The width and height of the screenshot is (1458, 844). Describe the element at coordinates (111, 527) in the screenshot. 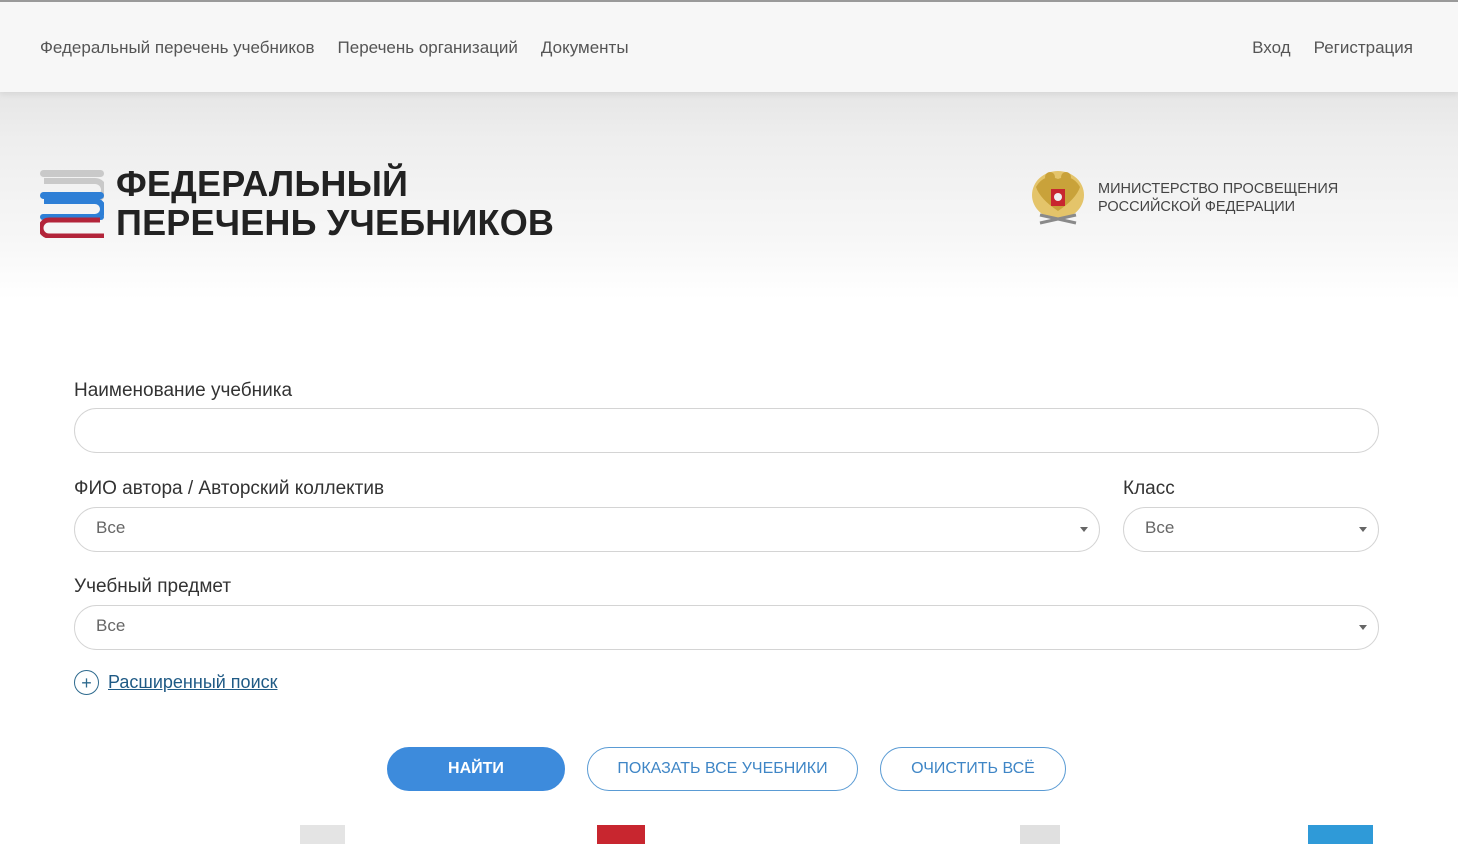

I see `author-select-value: Все` at that location.